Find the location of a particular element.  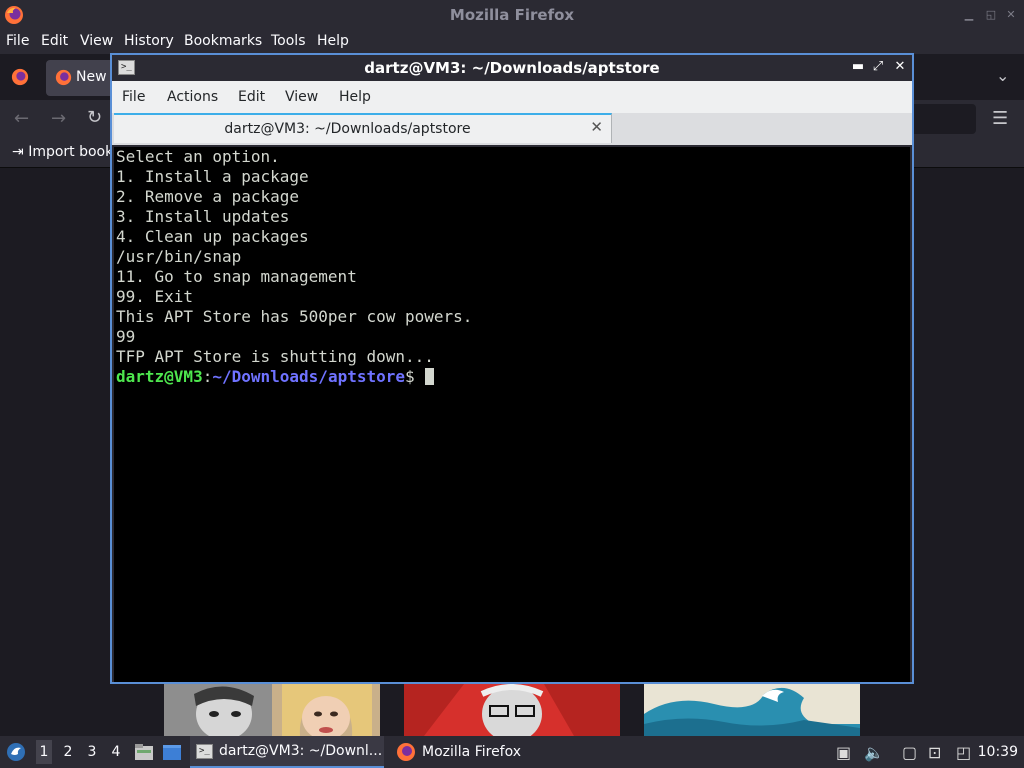

firefox-titlebar: Mozilla Firefox ▁ ◱ ✕ is located at coordinates (512, 15).